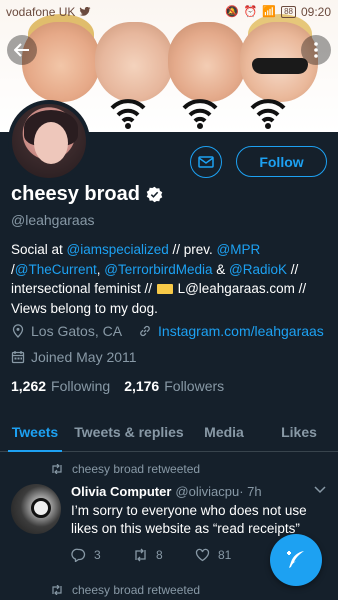 The height and width of the screenshot is (600, 338). I want to click on back-arrow-icon, so click(21, 50).